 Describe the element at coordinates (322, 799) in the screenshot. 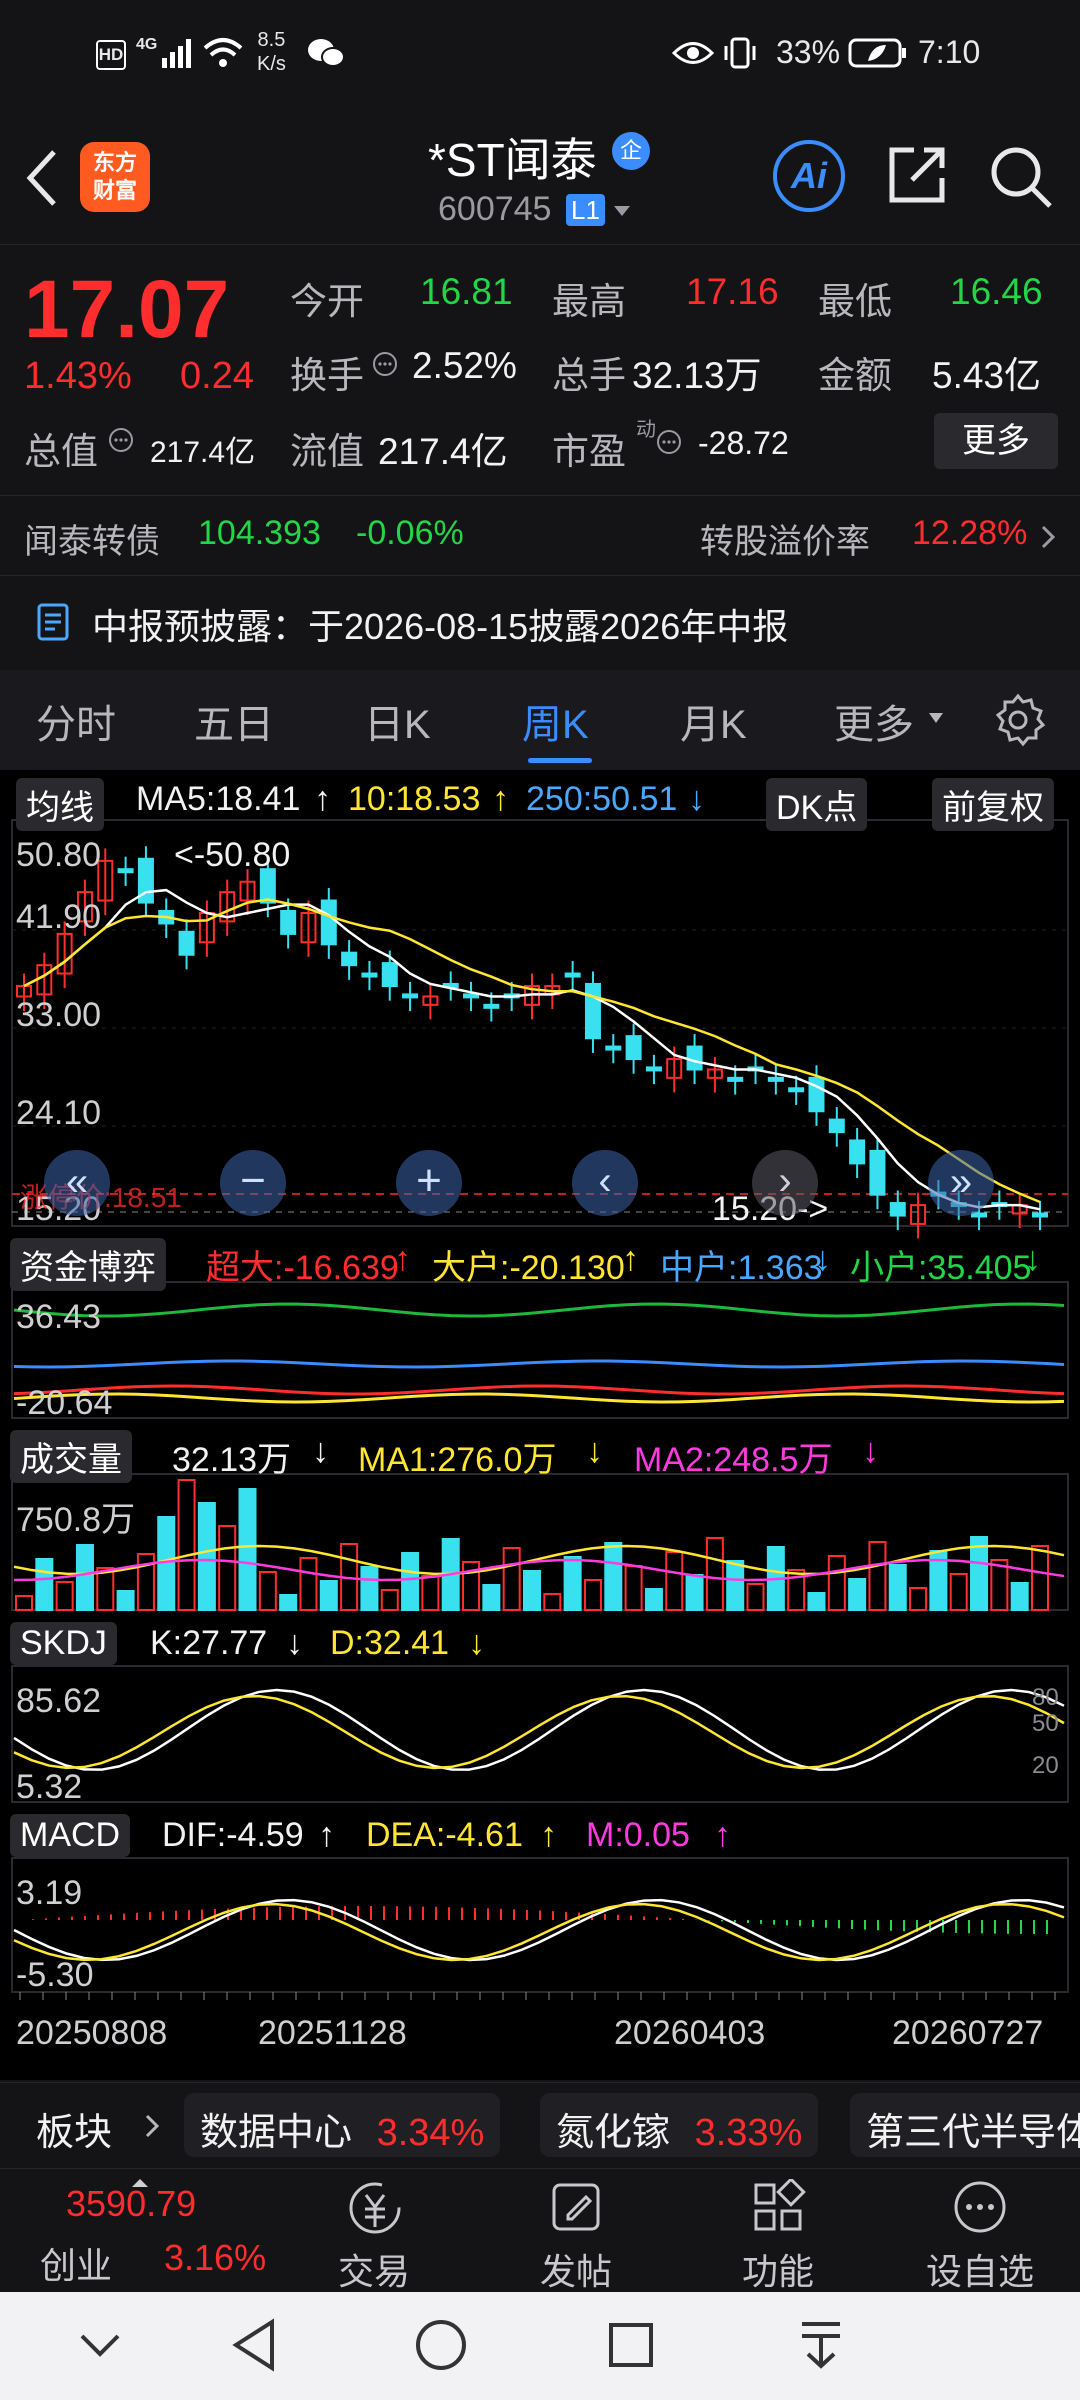

I see `ma5-up-arrow: ↑` at that location.